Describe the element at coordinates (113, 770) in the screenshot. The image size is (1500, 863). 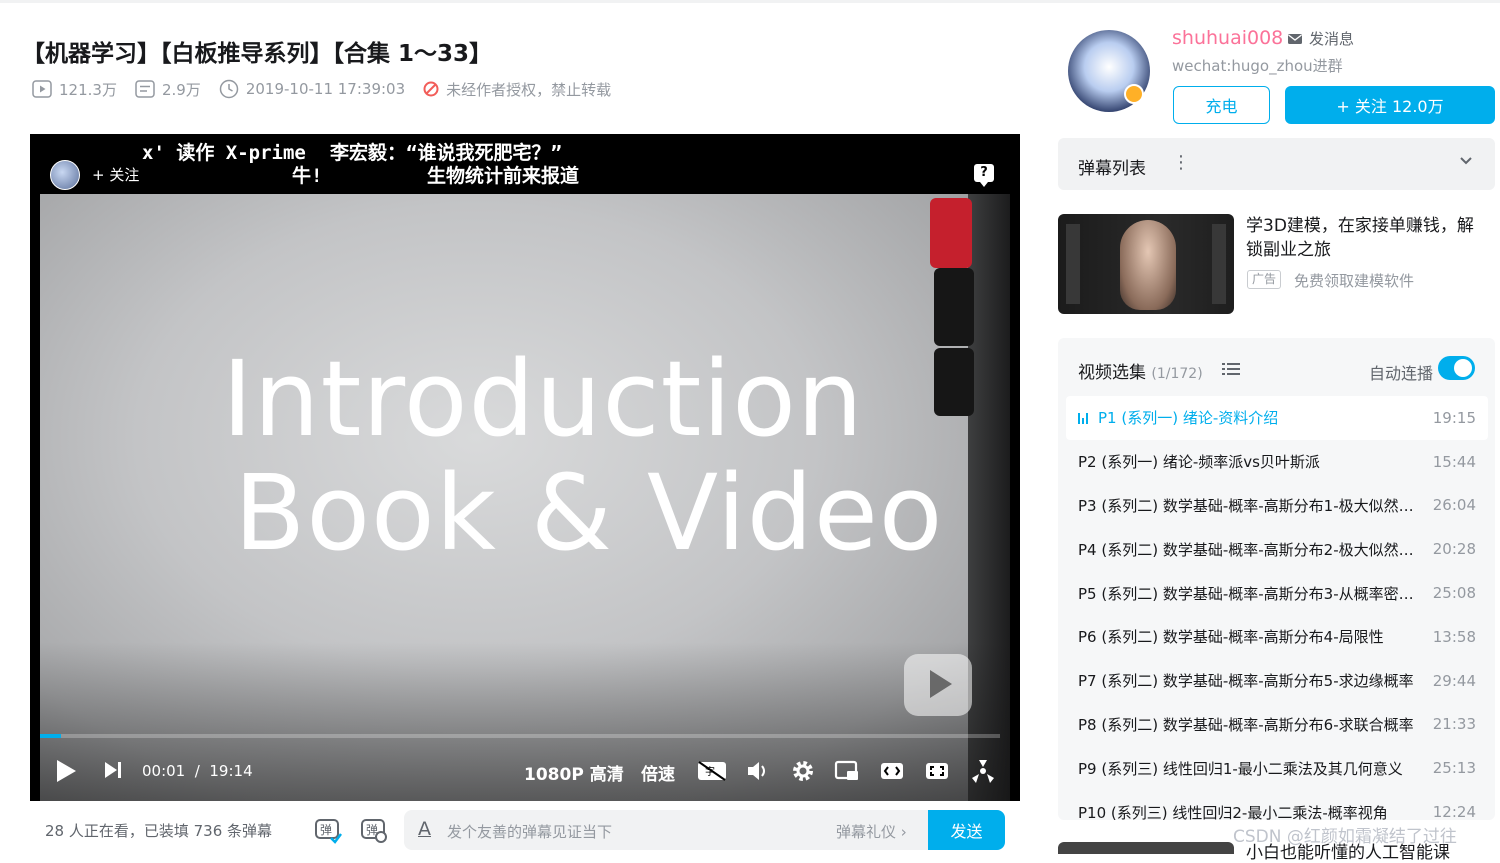
I see `next-episode-button` at that location.